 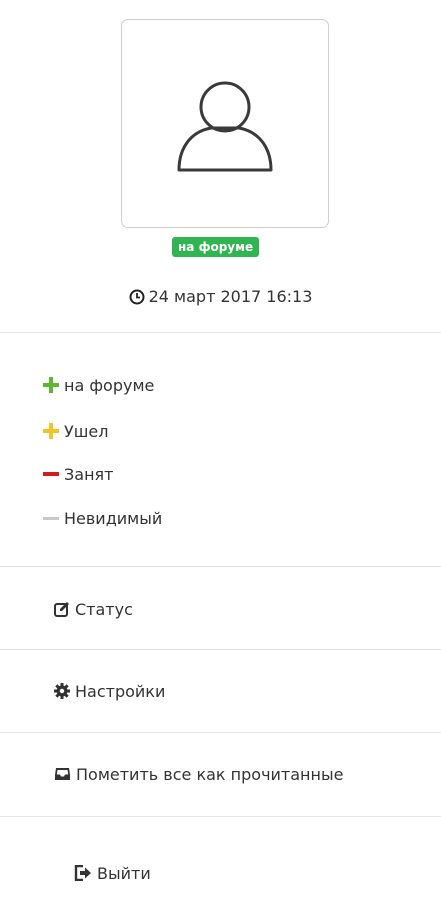 I want to click on inbox-icon, so click(x=62, y=774).